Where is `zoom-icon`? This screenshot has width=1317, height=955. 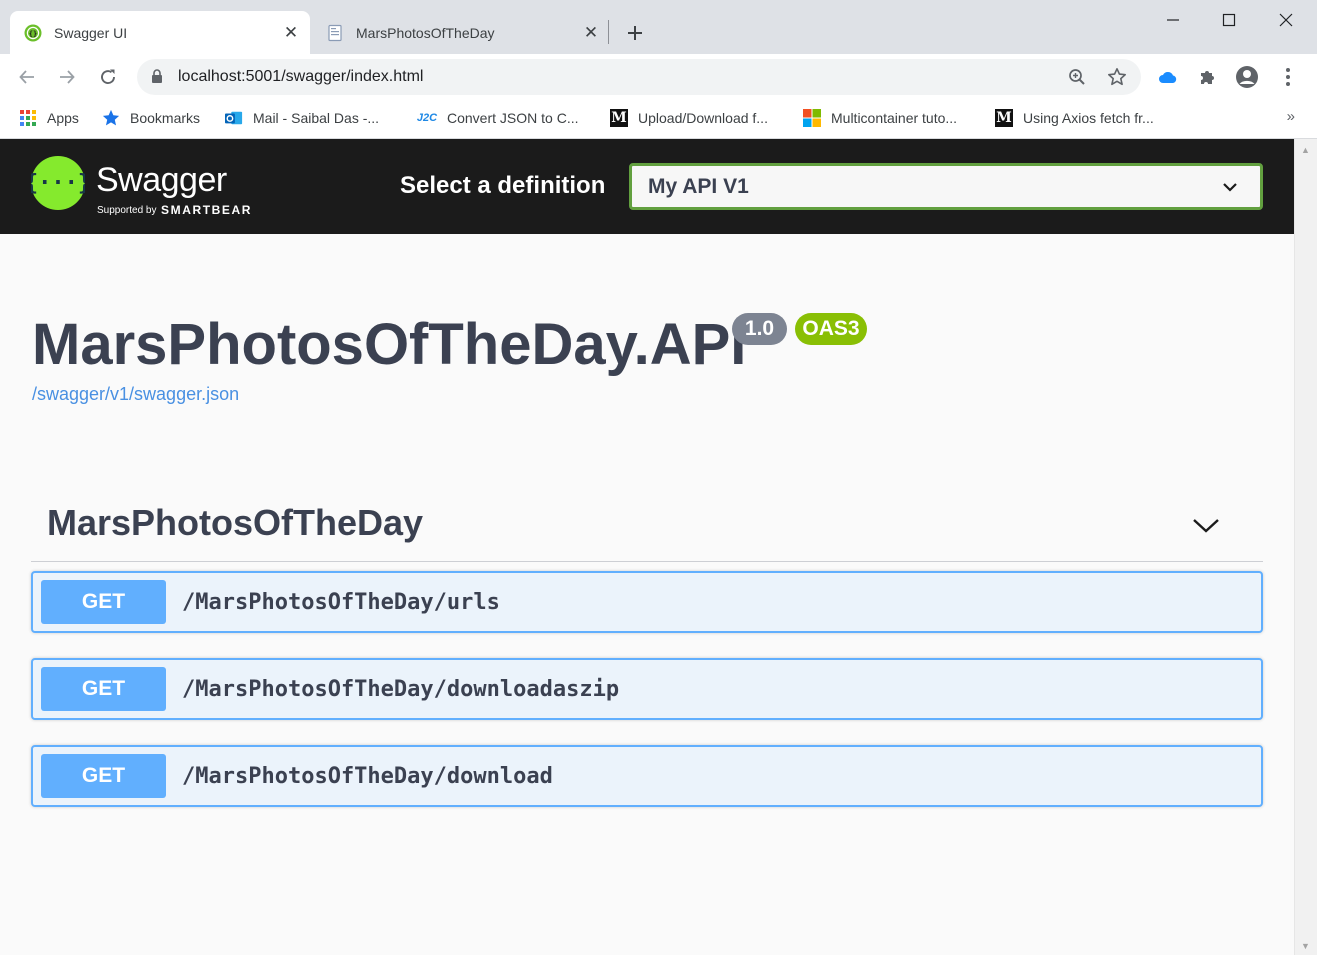
zoom-icon is located at coordinates (1077, 77).